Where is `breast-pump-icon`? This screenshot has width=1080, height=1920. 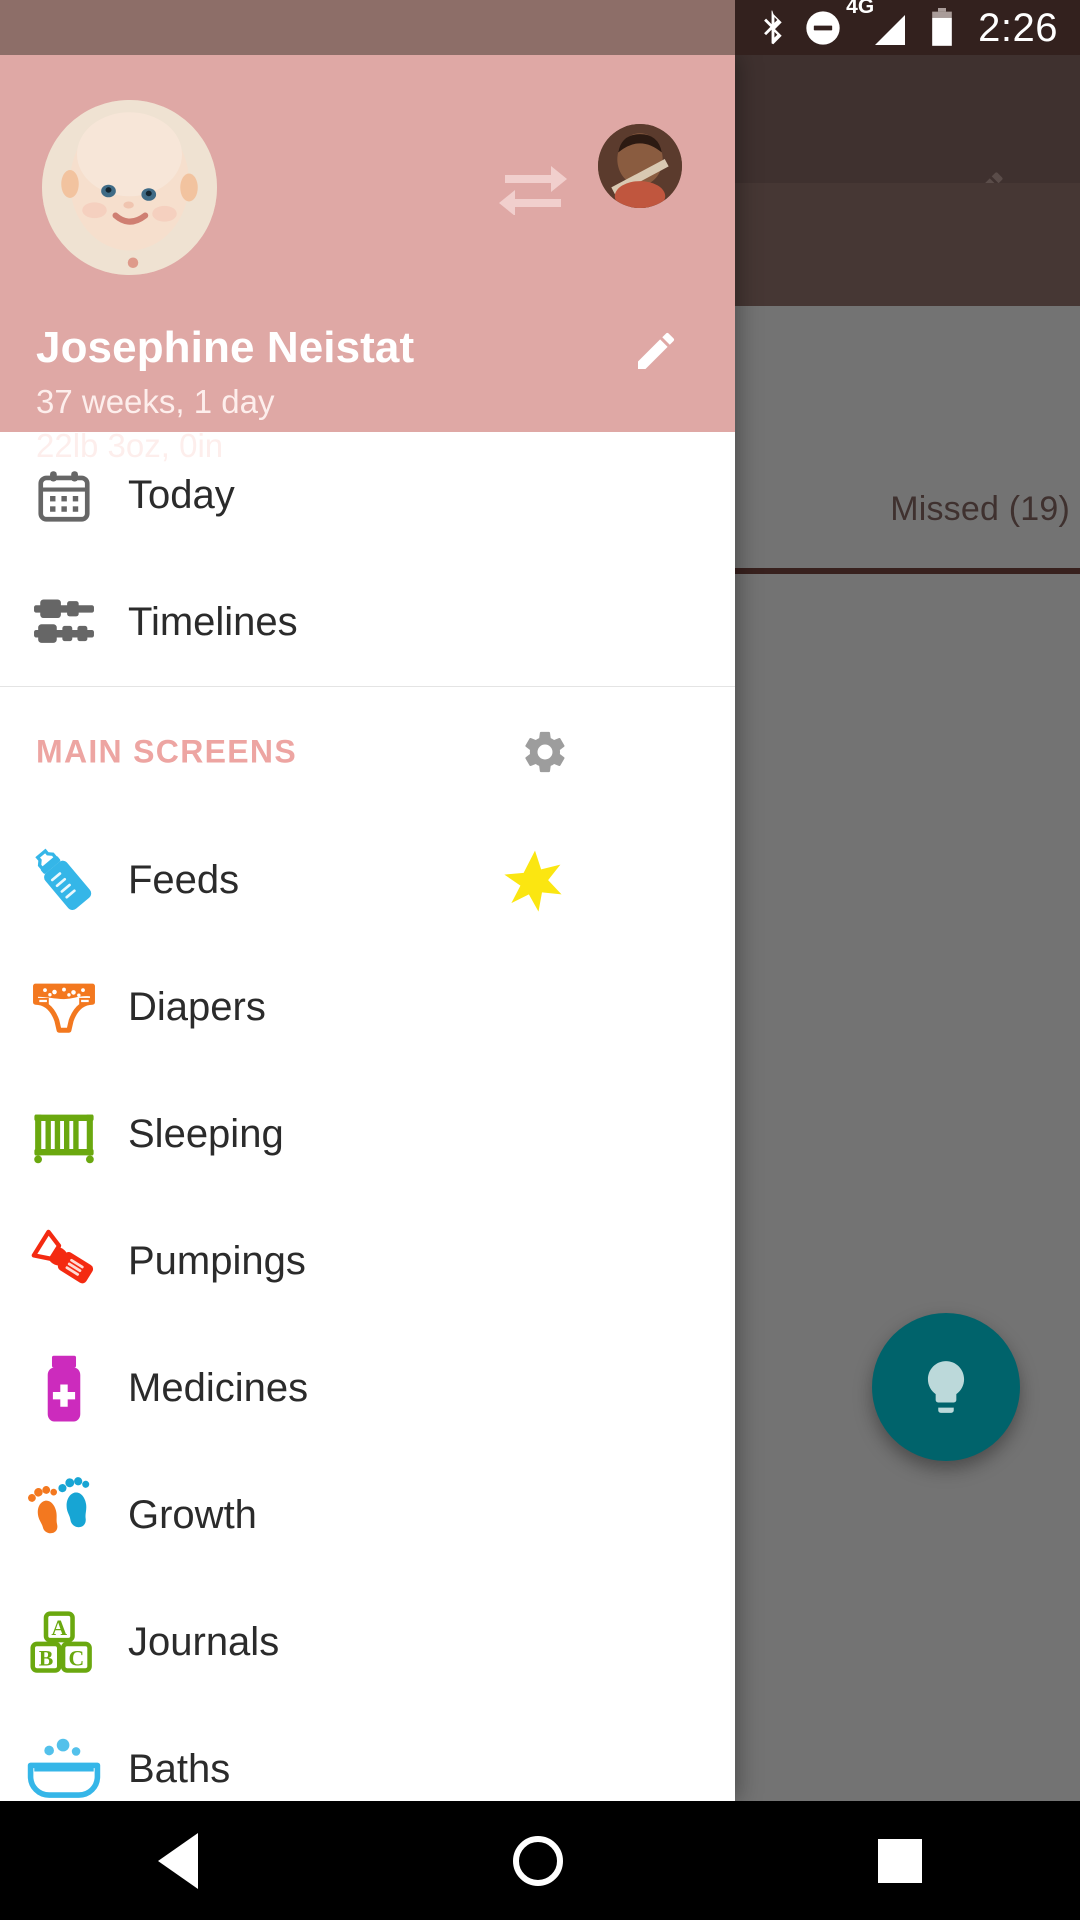
breast-pump-icon is located at coordinates (64, 1262).